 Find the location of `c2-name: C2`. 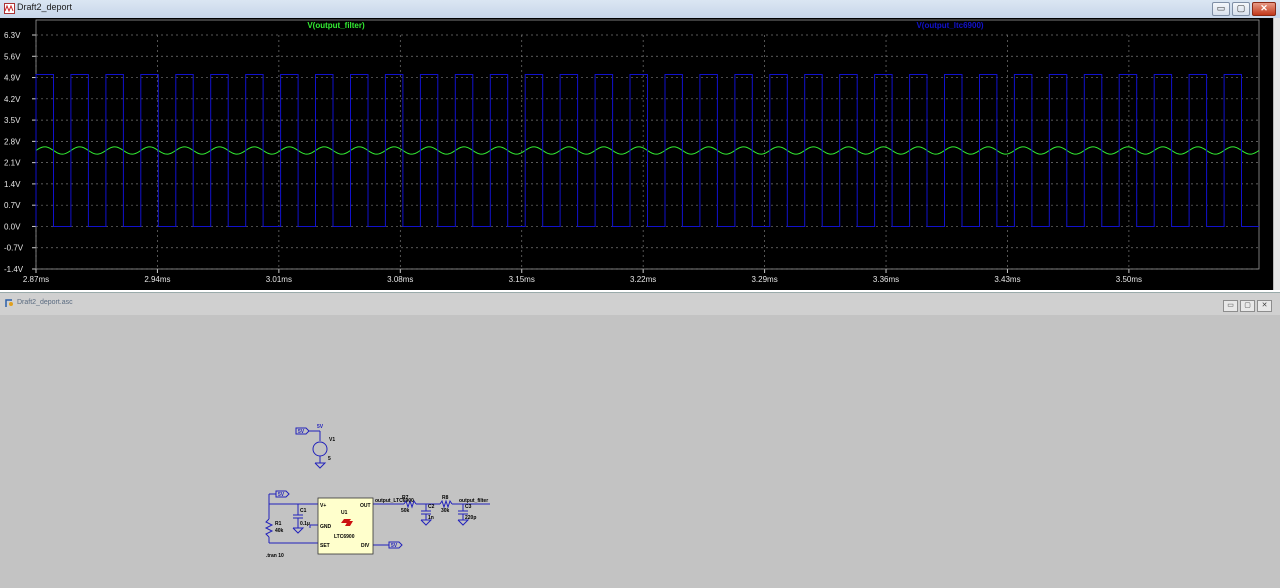

c2-name: C2 is located at coordinates (431, 507).